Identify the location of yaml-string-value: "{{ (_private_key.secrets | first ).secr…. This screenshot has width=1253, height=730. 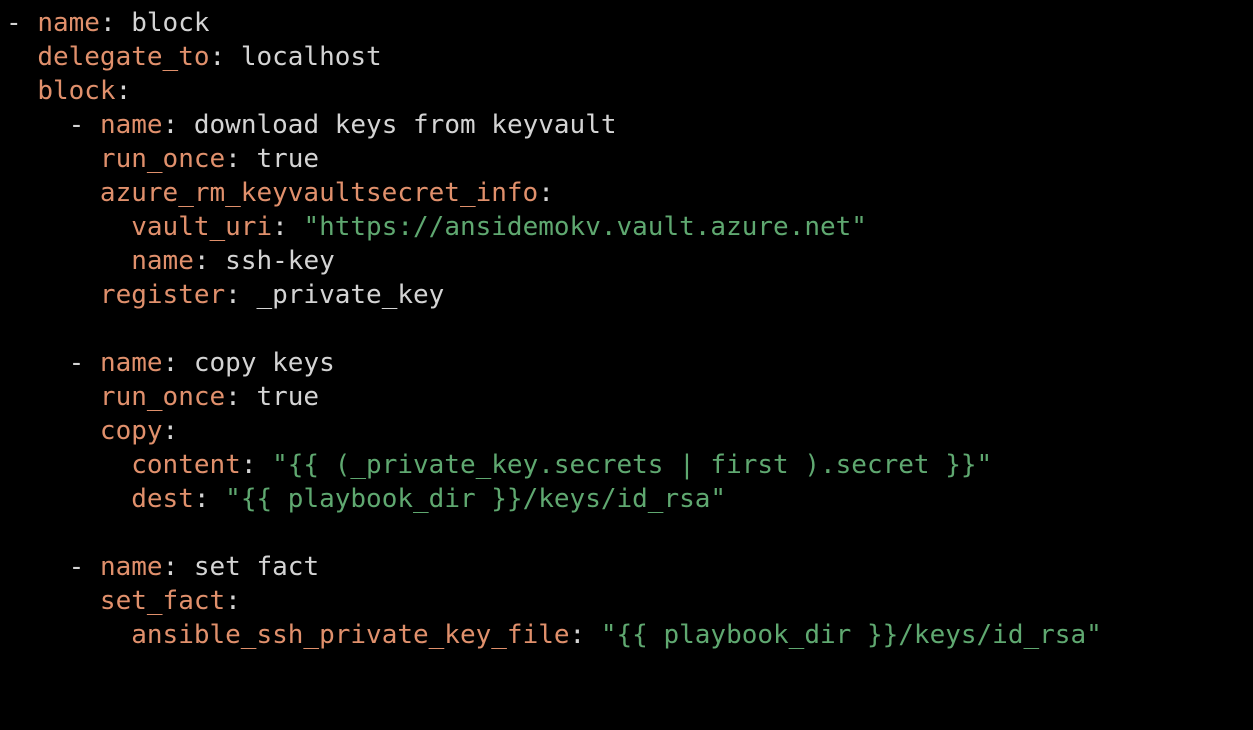
(632, 465).